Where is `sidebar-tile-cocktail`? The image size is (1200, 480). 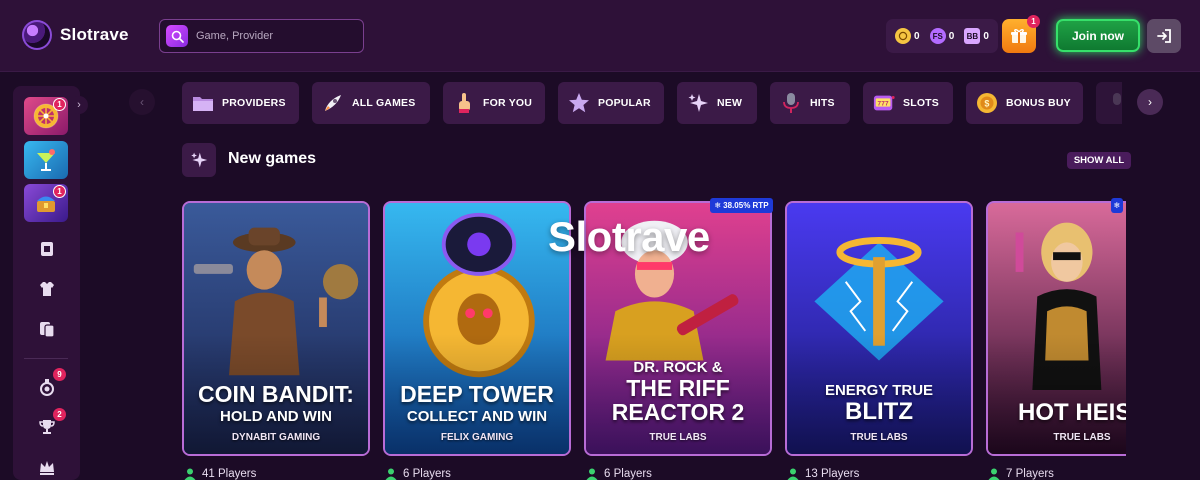 sidebar-tile-cocktail is located at coordinates (46, 160).